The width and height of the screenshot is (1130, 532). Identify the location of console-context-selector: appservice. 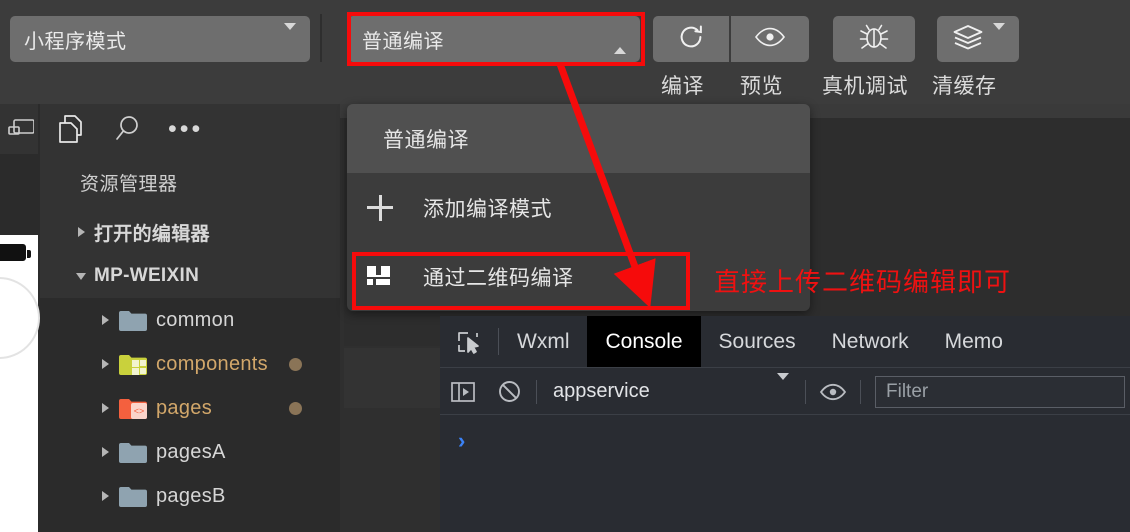
(671, 391).